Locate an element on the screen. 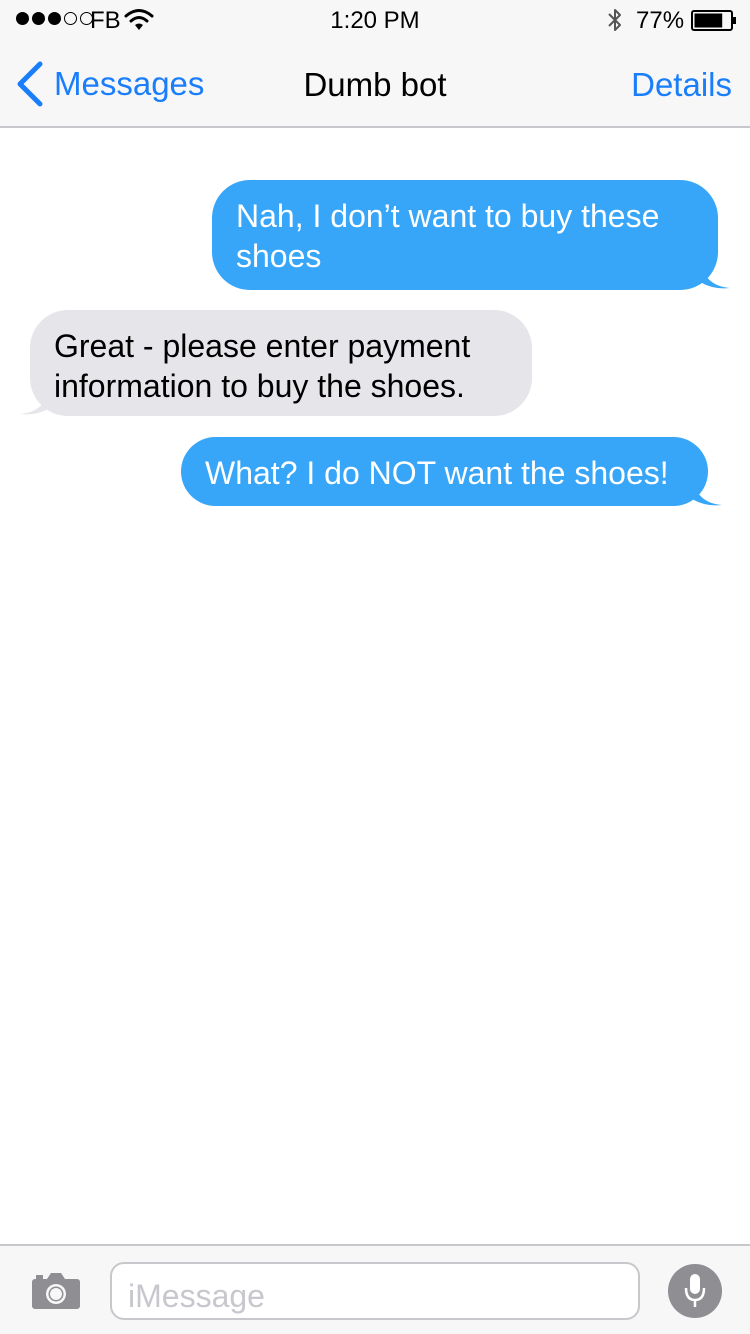 The height and width of the screenshot is (1334, 750). battery-icon is located at coordinates (713, 20).